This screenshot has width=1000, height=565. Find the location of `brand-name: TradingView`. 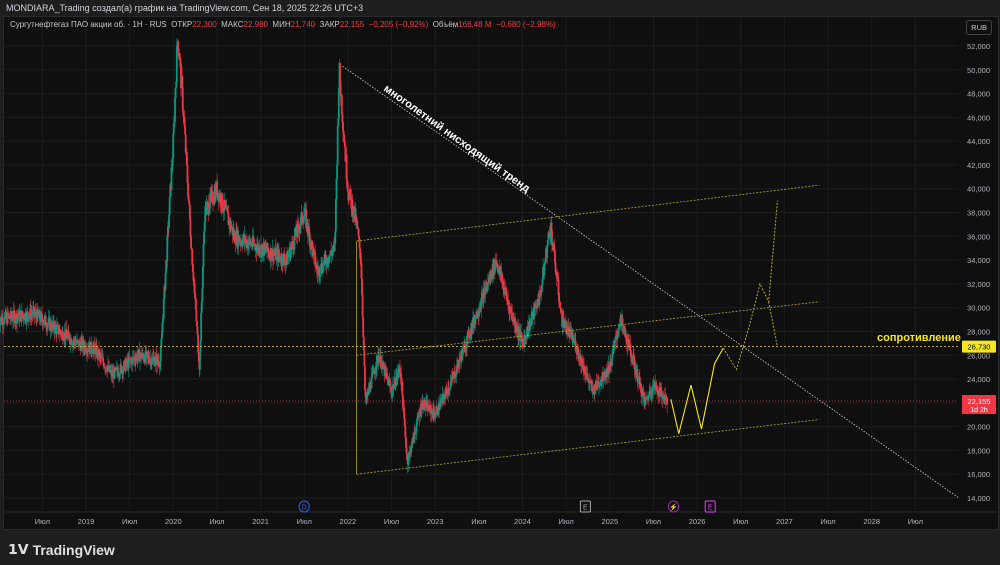

brand-name: TradingView is located at coordinates (73, 549).